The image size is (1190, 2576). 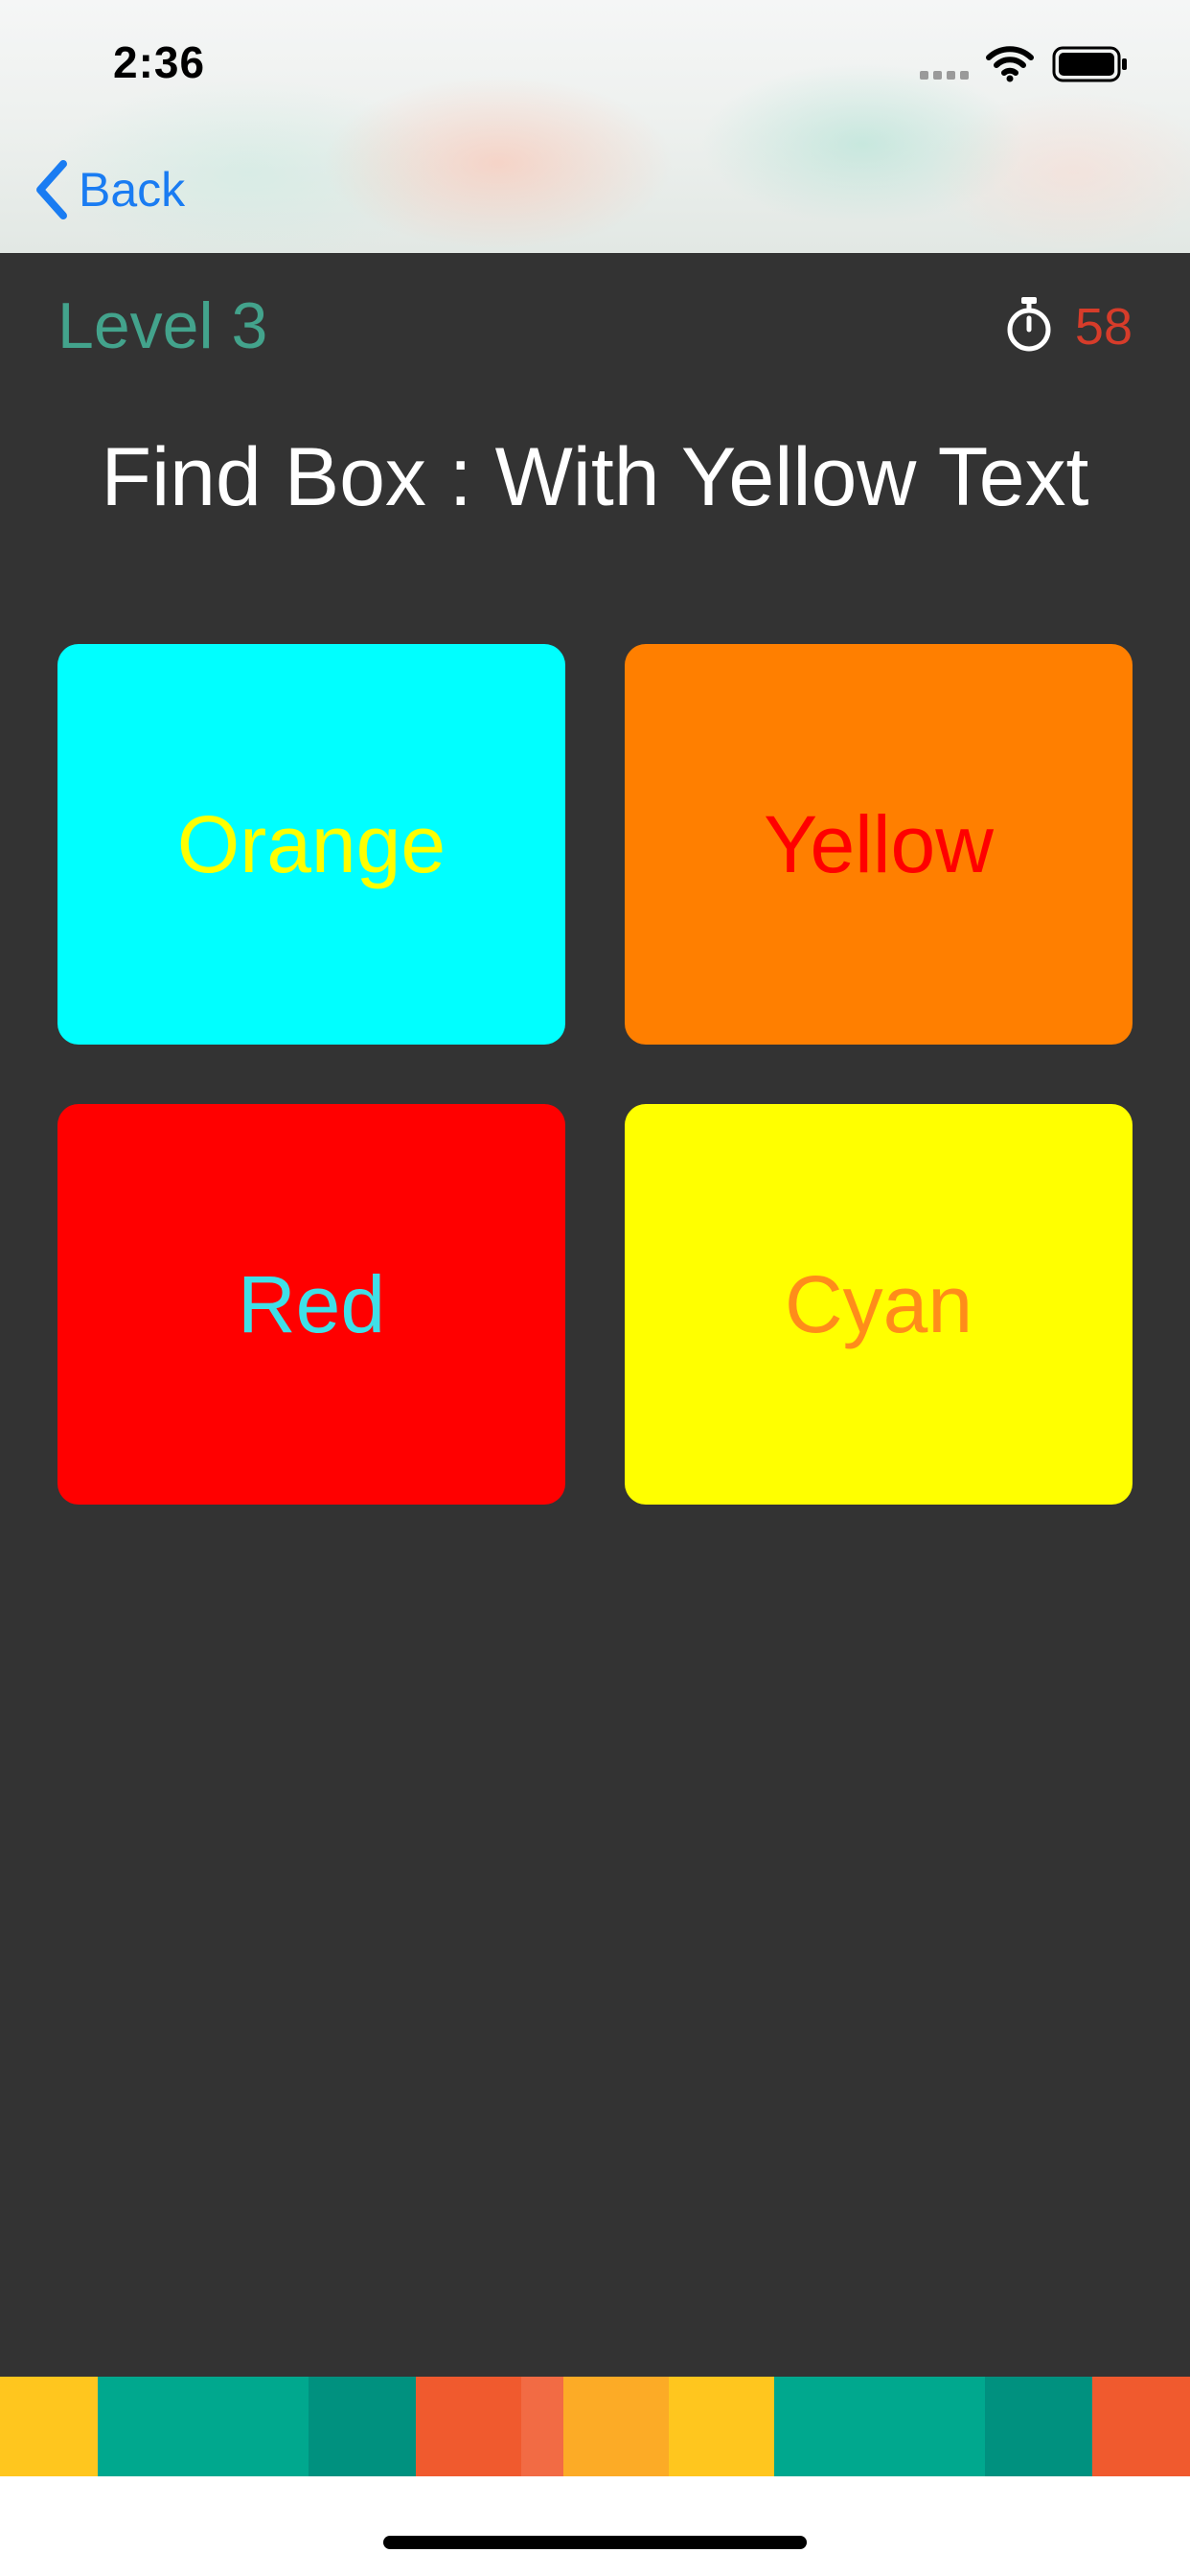 What do you see at coordinates (132, 190) in the screenshot?
I see `back-label: Back` at bounding box center [132, 190].